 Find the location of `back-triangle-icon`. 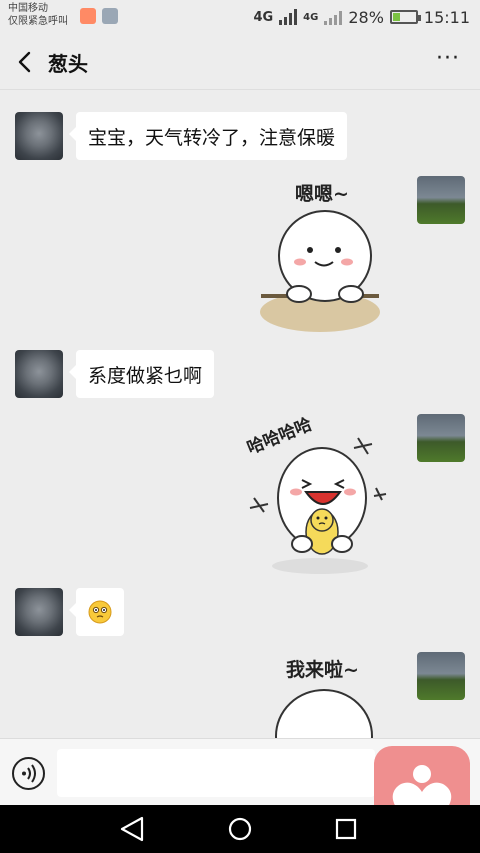

back-triangle-icon is located at coordinates (132, 829).